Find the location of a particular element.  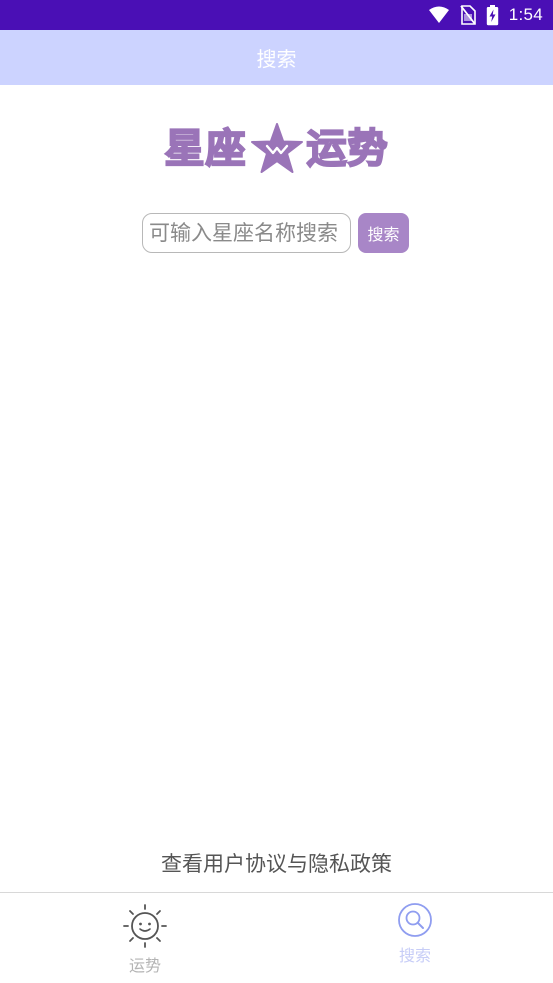

status-time: 1:54 is located at coordinates (525, 14).